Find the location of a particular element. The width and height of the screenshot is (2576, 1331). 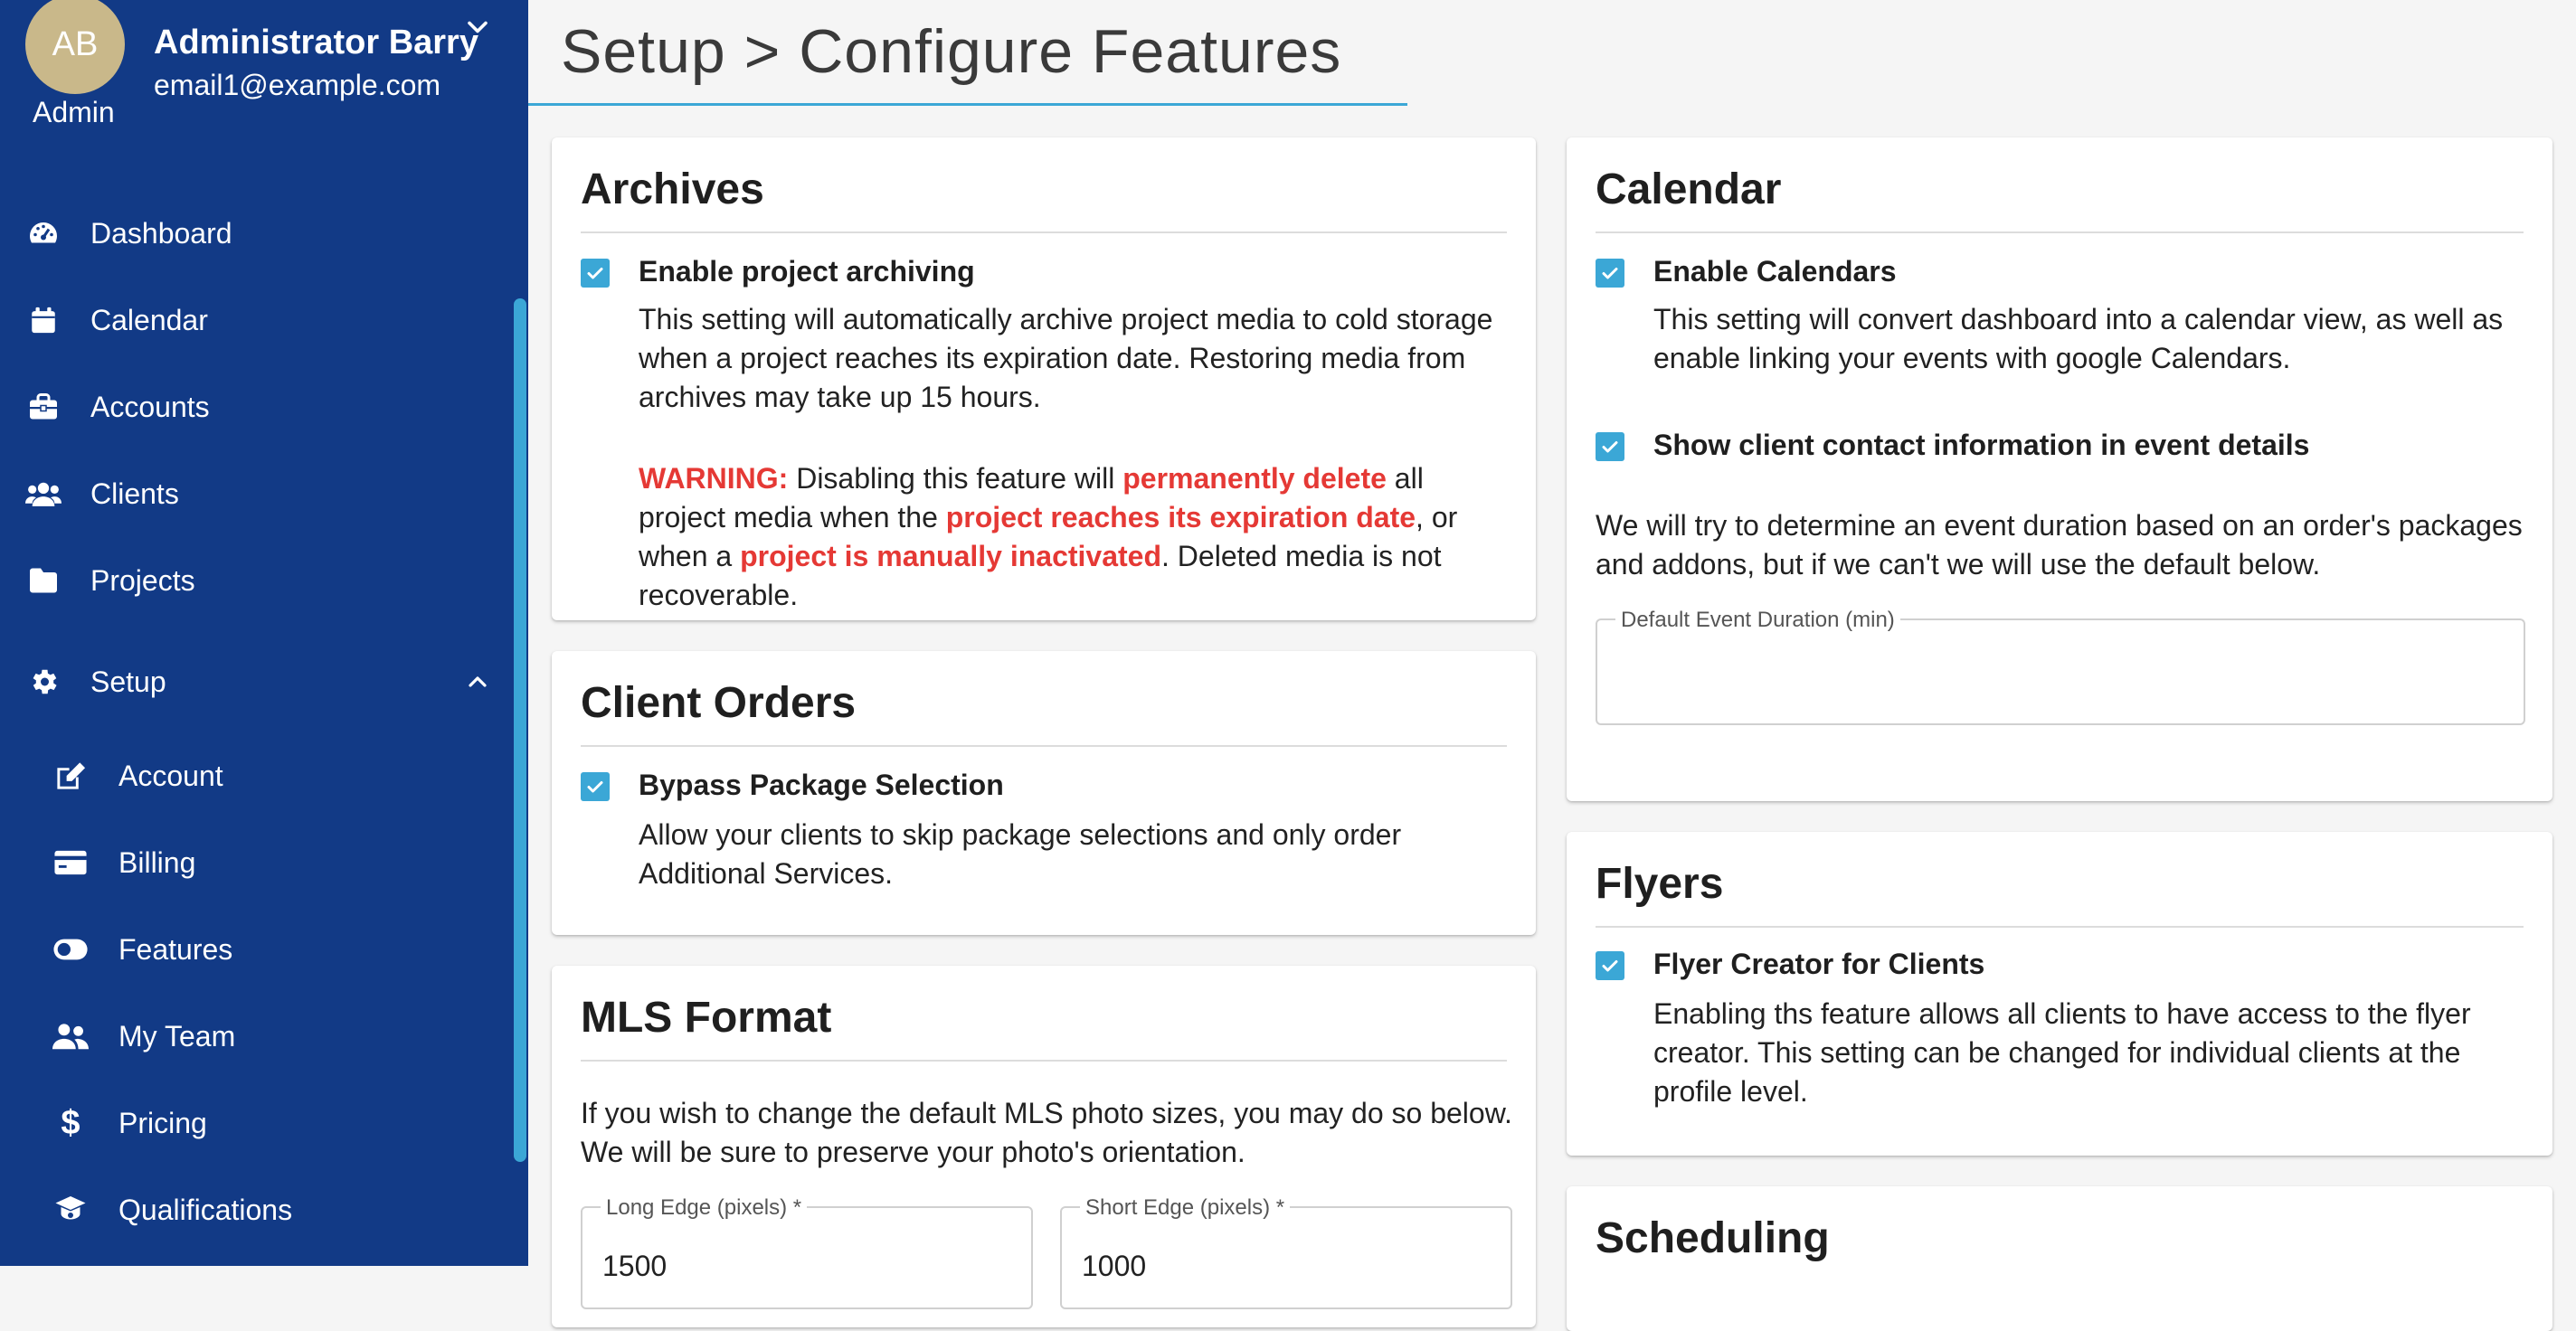

avatar: AB is located at coordinates (75, 47).